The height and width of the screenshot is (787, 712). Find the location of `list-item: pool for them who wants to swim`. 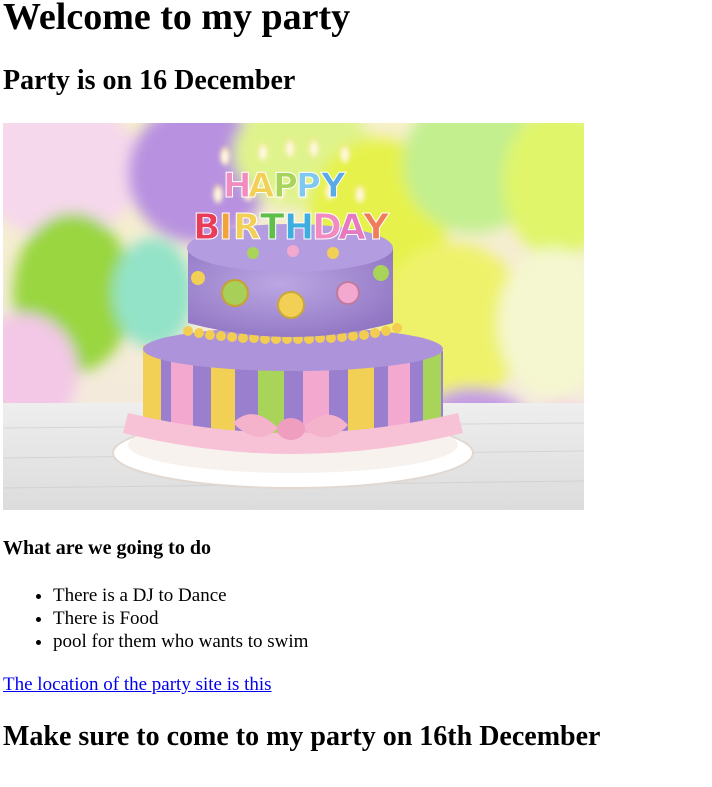

list-item: pool for them who wants to swim is located at coordinates (180, 641).